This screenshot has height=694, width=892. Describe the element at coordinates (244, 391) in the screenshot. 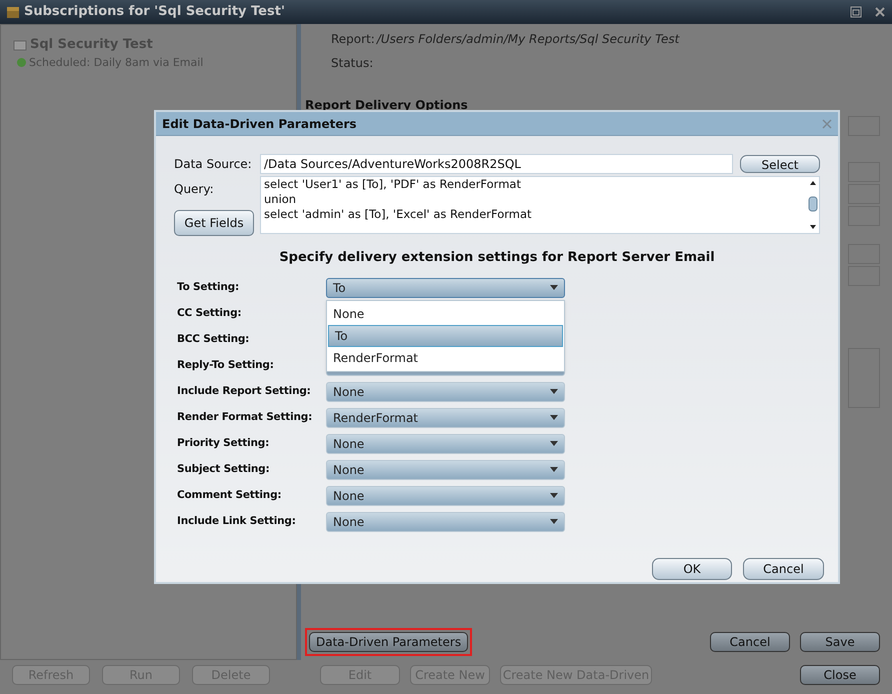

I see `setting-label: Include Report Setting:` at that location.